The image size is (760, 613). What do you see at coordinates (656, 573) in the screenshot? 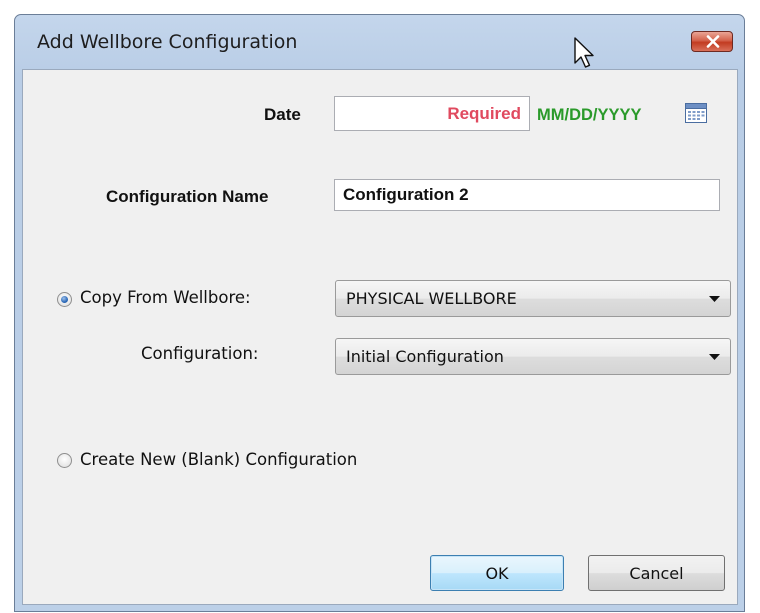
I see `cancel-button: Cancel` at bounding box center [656, 573].